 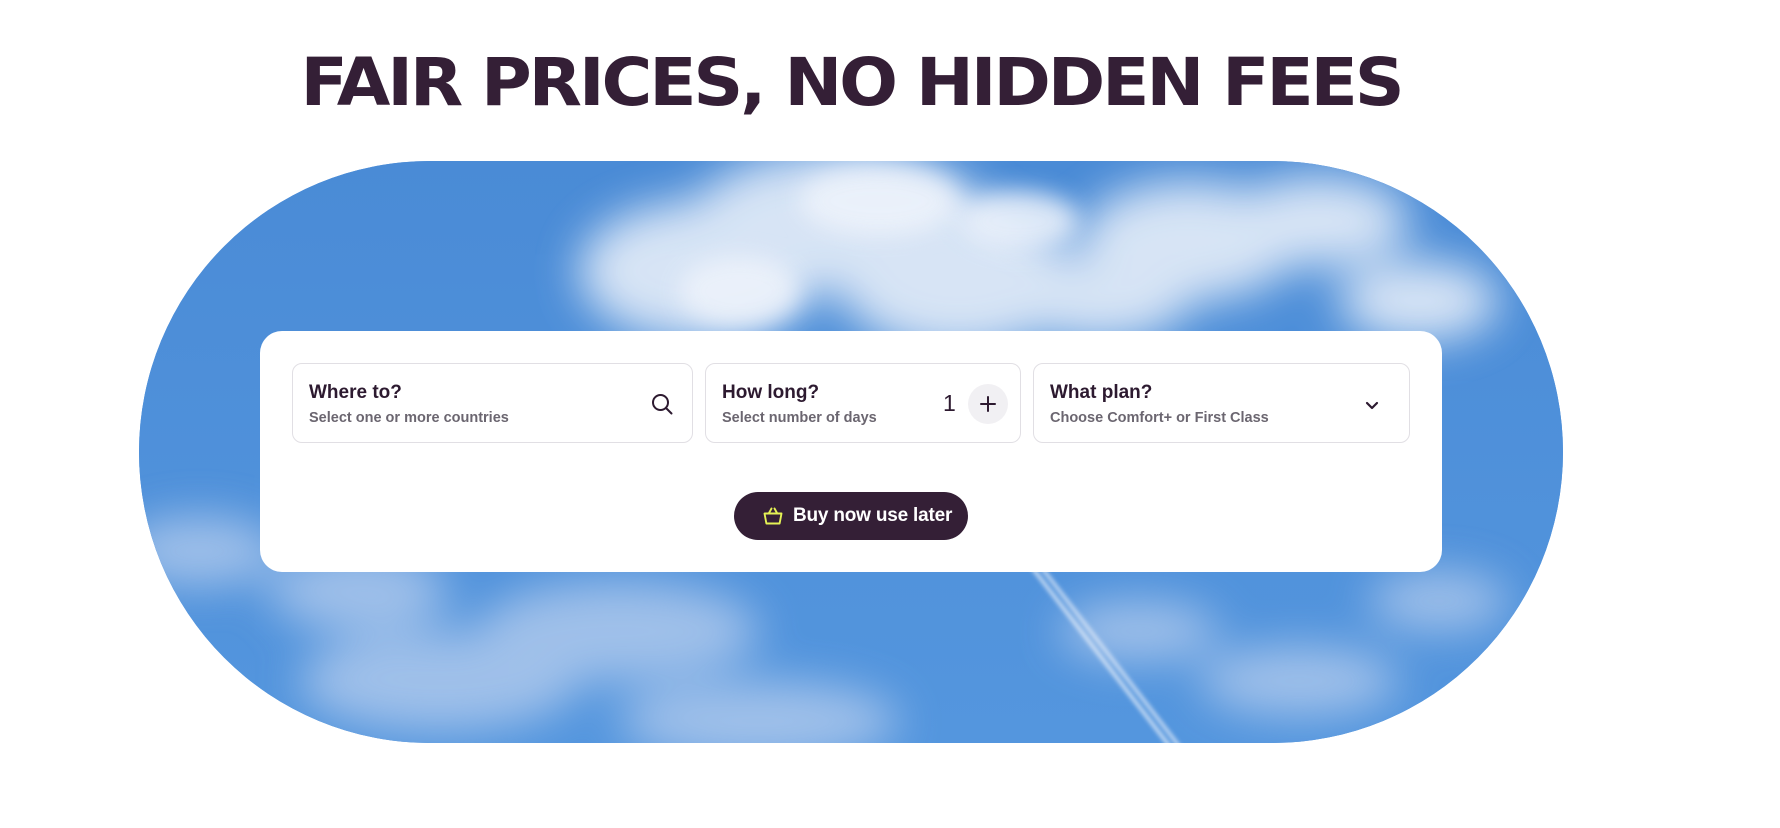 I want to click on page-headline: FAIR PRICES, NO HIDDEN FEES, so click(x=852, y=82).